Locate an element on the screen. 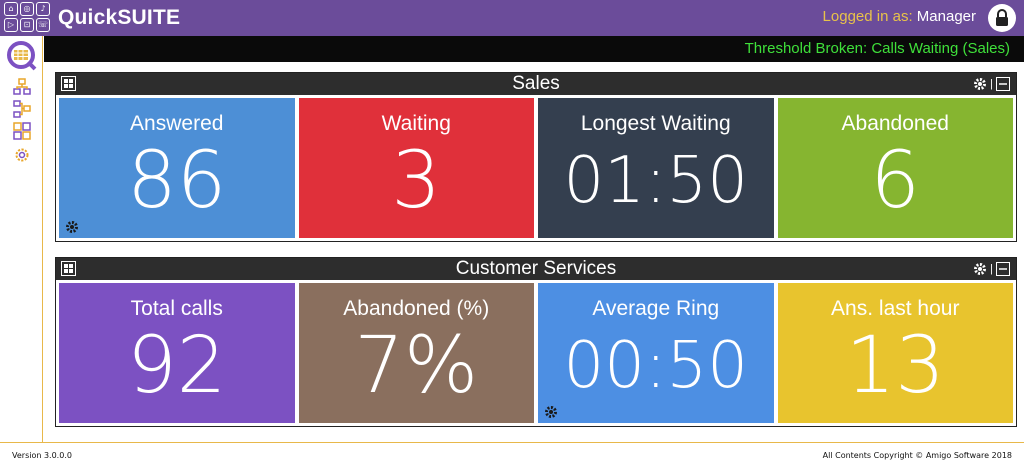  tile-title: Abandoned (%) is located at coordinates (416, 308).